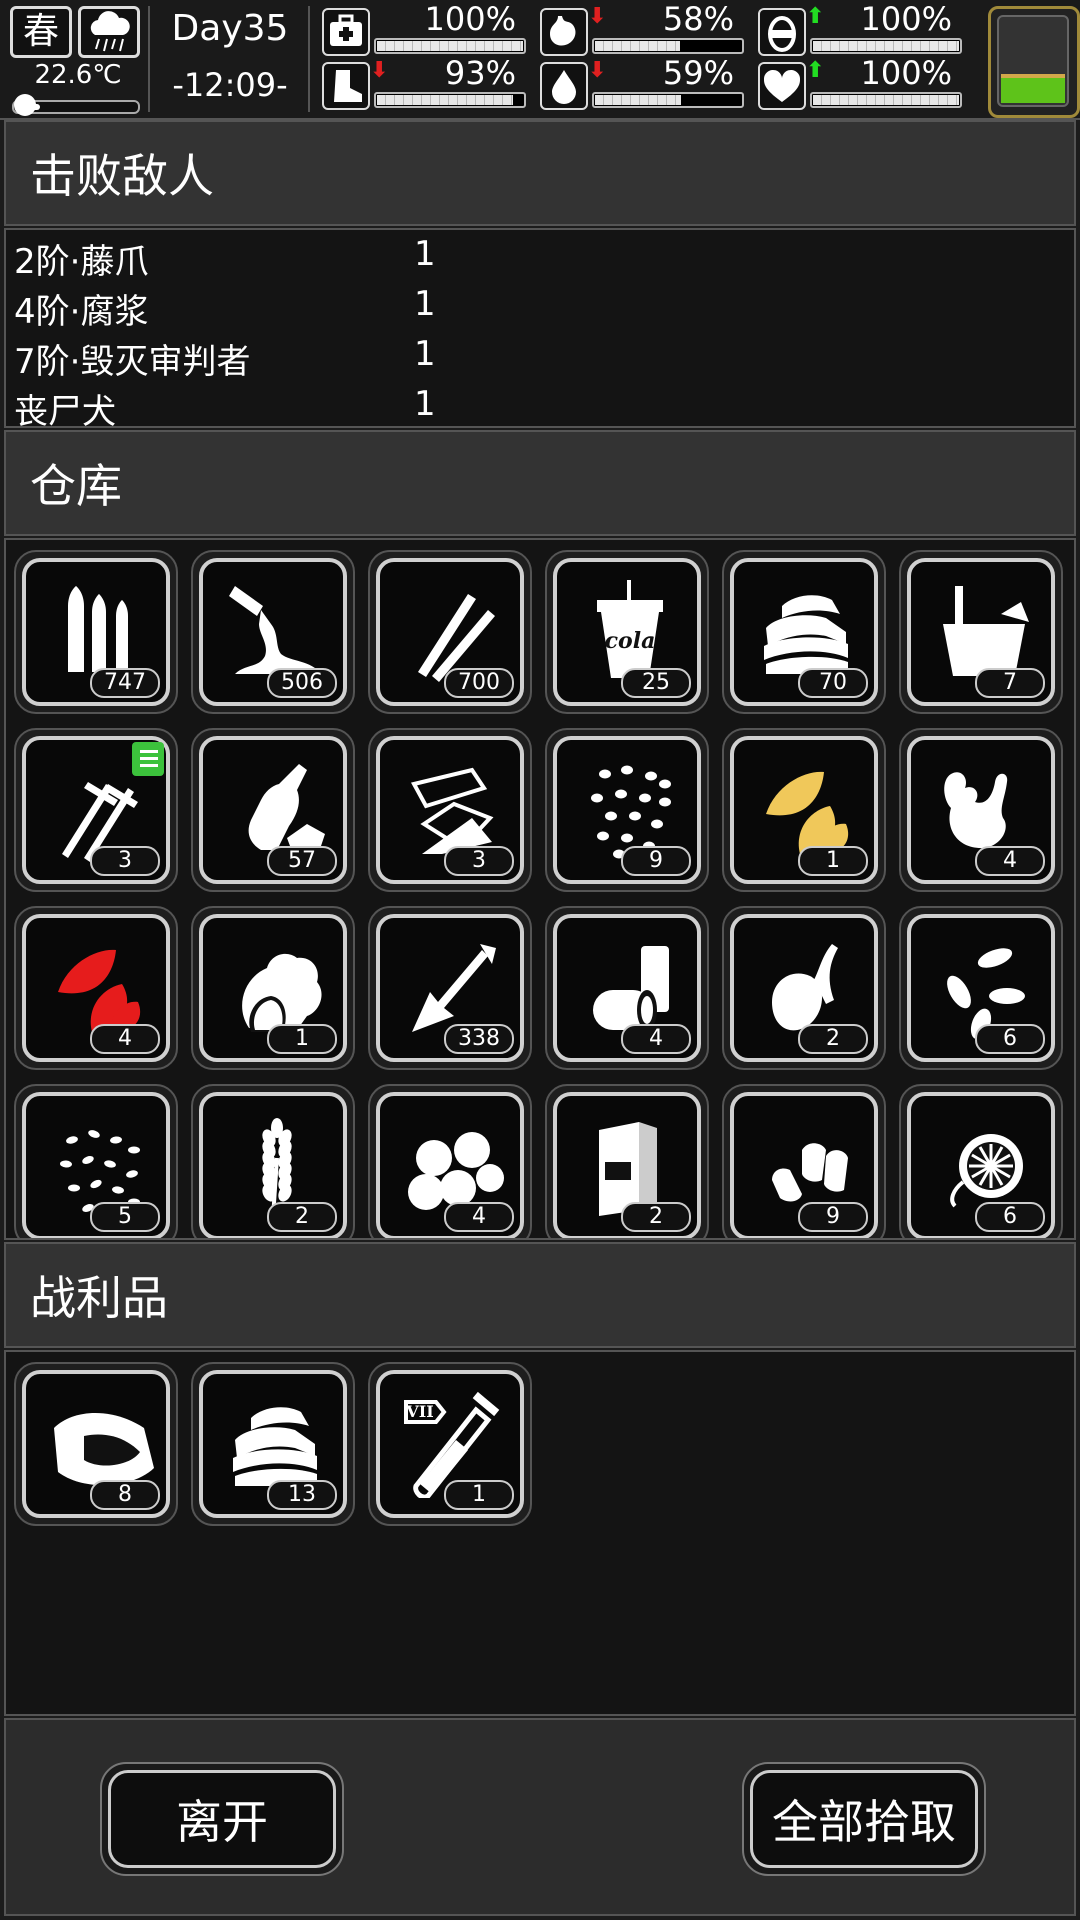  What do you see at coordinates (540, 1295) in the screenshot?
I see `loot-header: 战利品` at bounding box center [540, 1295].